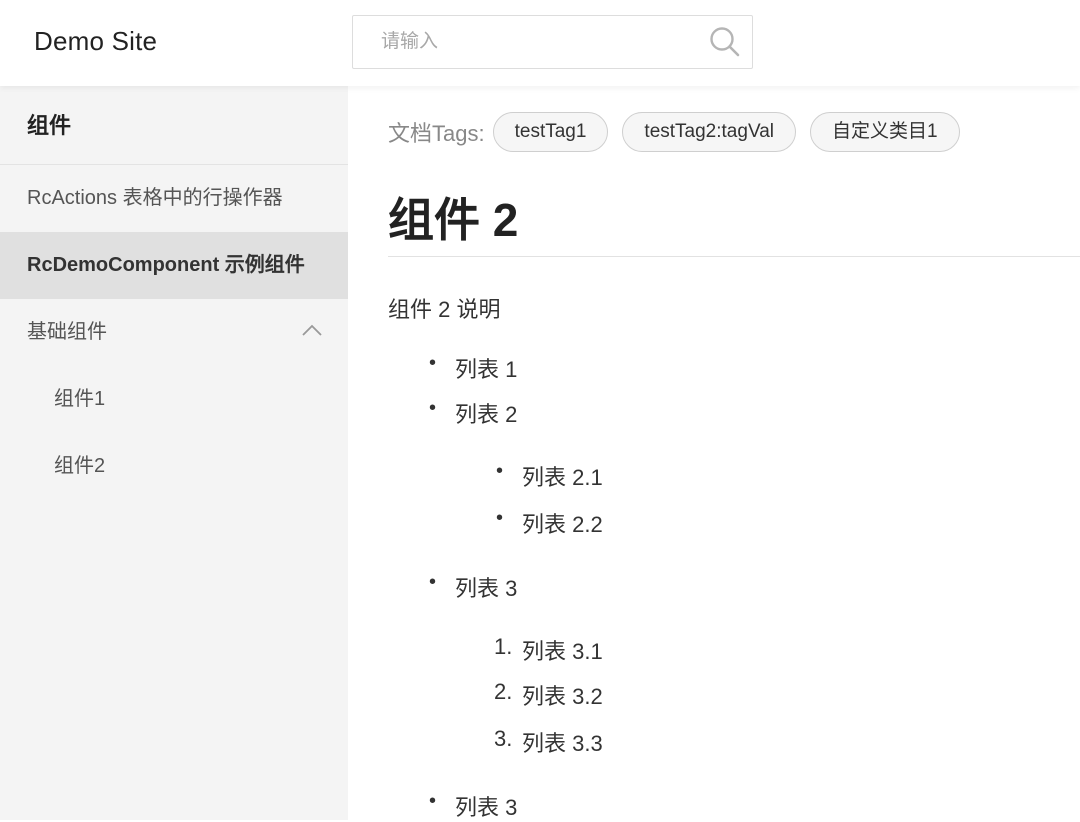 The height and width of the screenshot is (822, 1080). What do you see at coordinates (562, 524) in the screenshot?
I see `list-item-text: 列表 2.2` at bounding box center [562, 524].